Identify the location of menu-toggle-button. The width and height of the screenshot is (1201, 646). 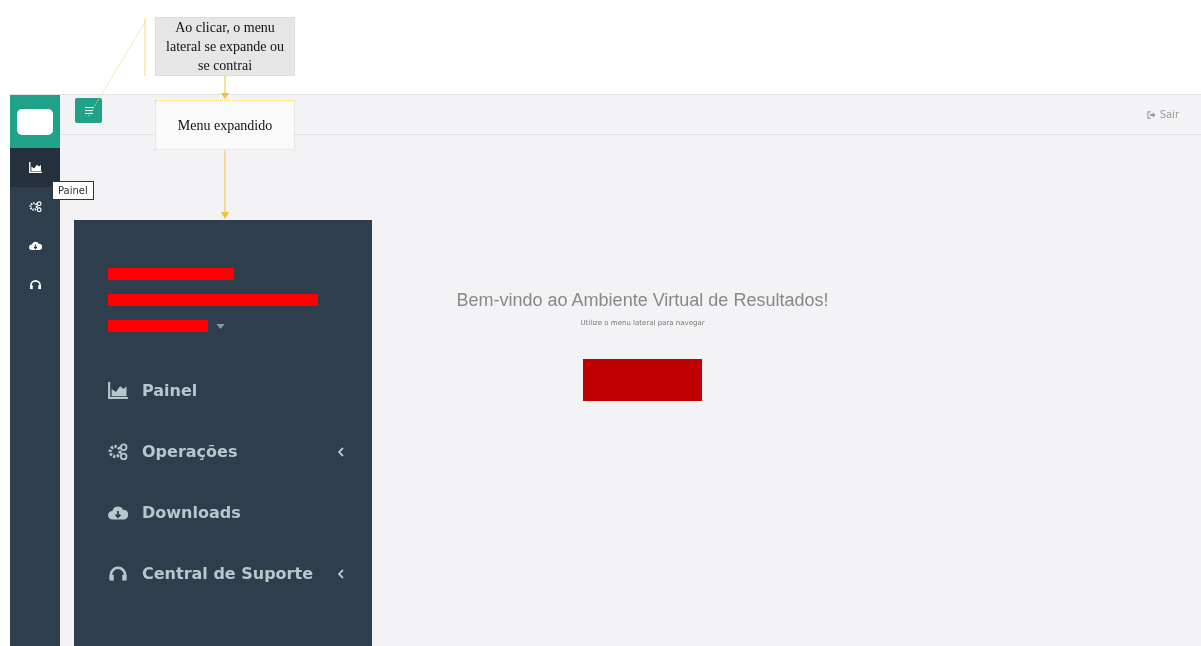
(88, 110).